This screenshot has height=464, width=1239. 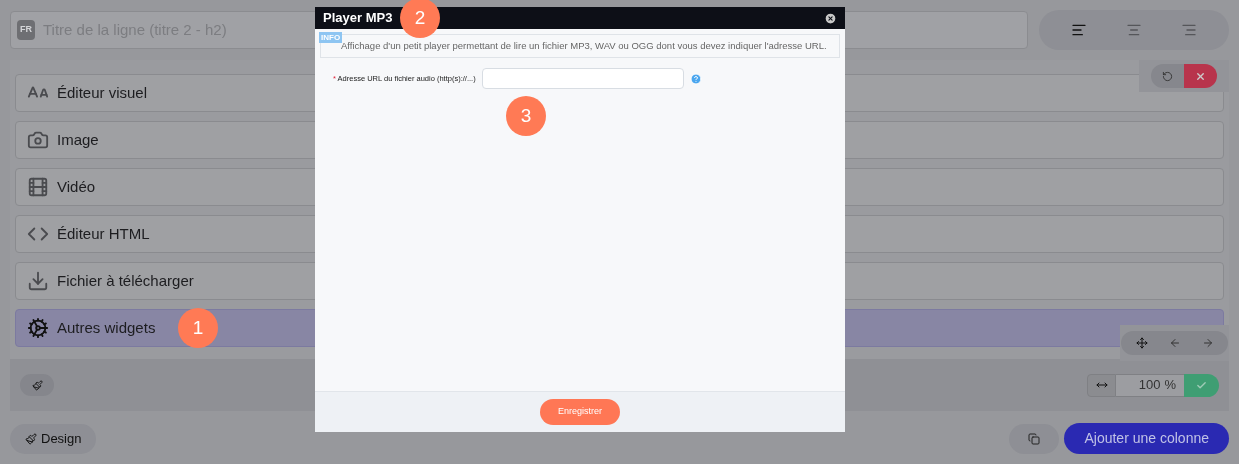 I want to click on language-badge: FR, so click(x=26, y=30).